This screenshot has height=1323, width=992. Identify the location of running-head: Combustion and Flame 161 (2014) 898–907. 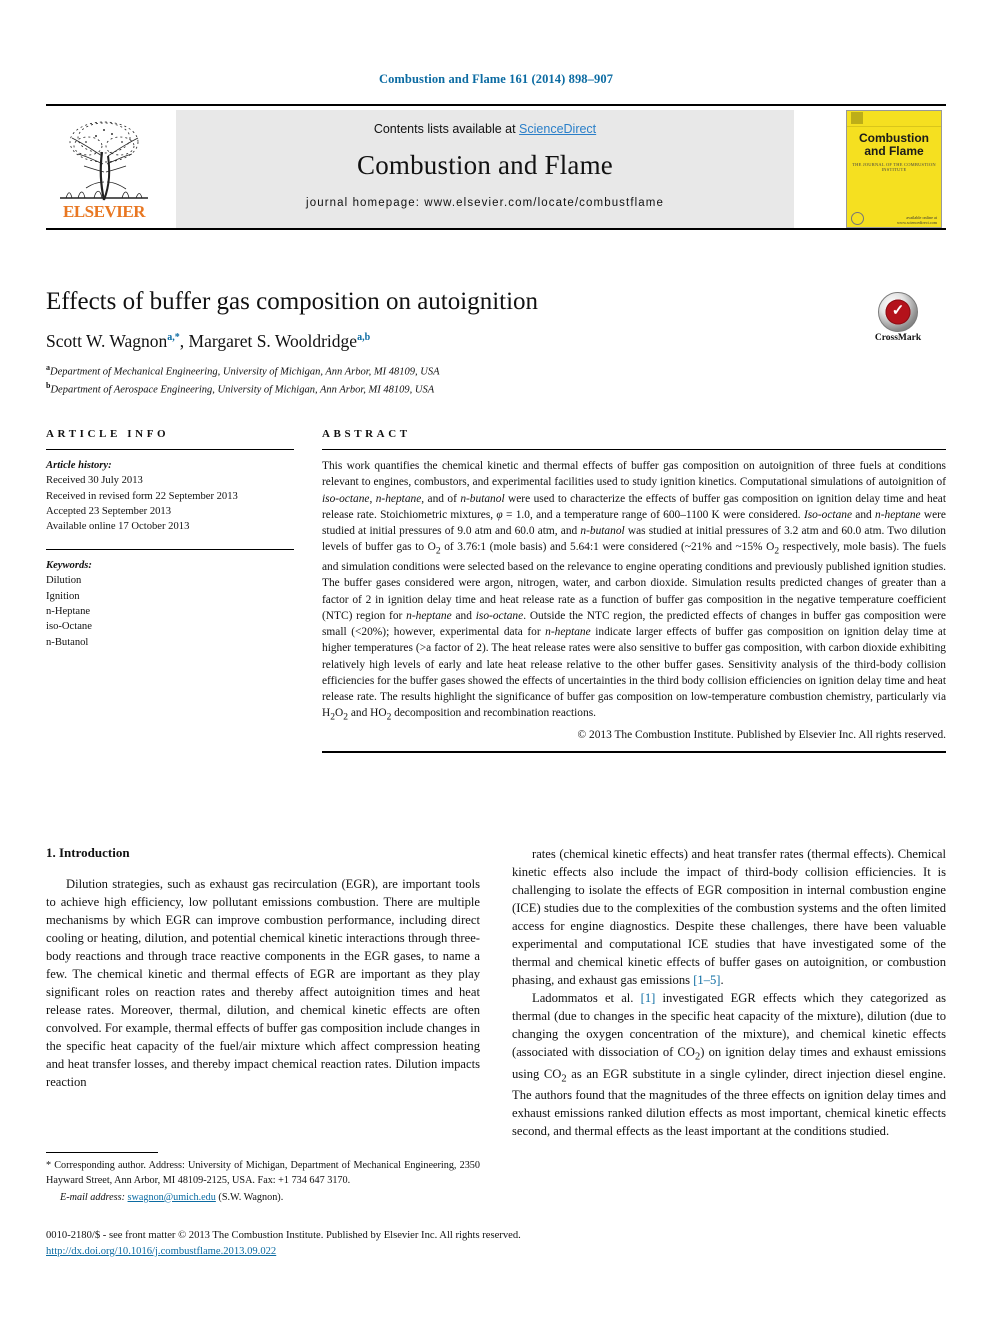
(496, 79).